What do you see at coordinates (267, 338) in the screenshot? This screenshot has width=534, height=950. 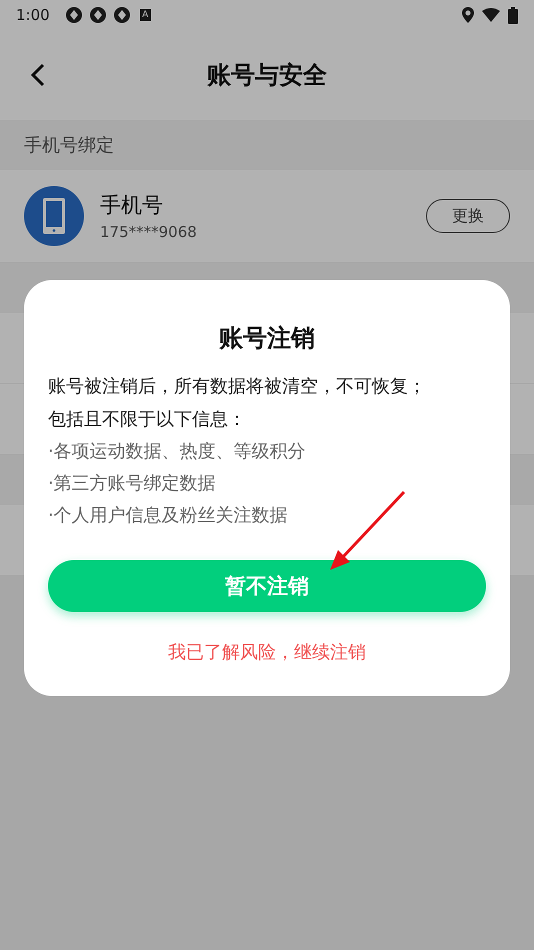 I see `dialog-title: 账号注销` at bounding box center [267, 338].